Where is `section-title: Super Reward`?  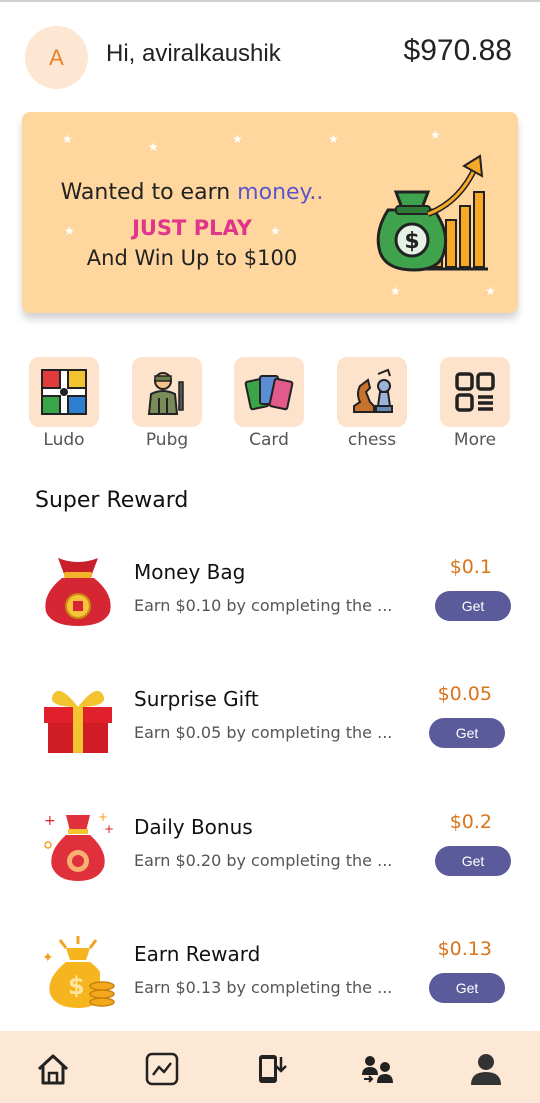 section-title: Super Reward is located at coordinates (112, 500).